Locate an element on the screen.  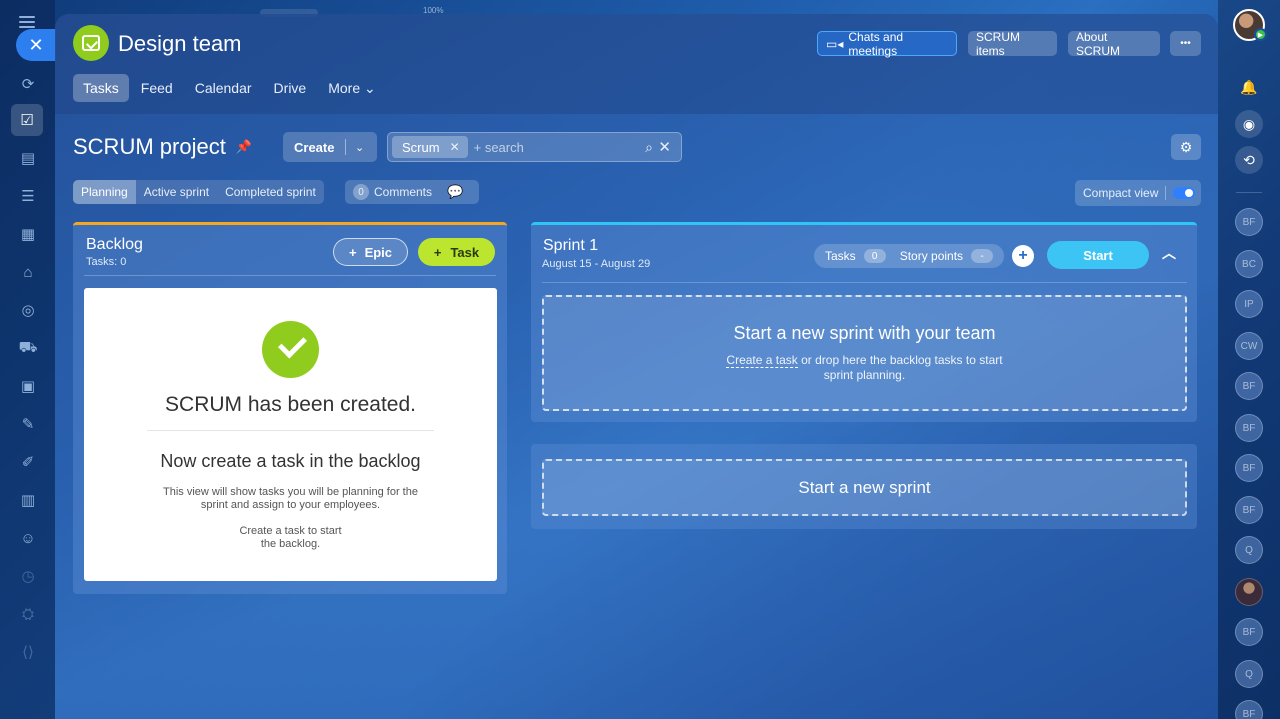
document-icon: ✎ is located at coordinates (28, 424).